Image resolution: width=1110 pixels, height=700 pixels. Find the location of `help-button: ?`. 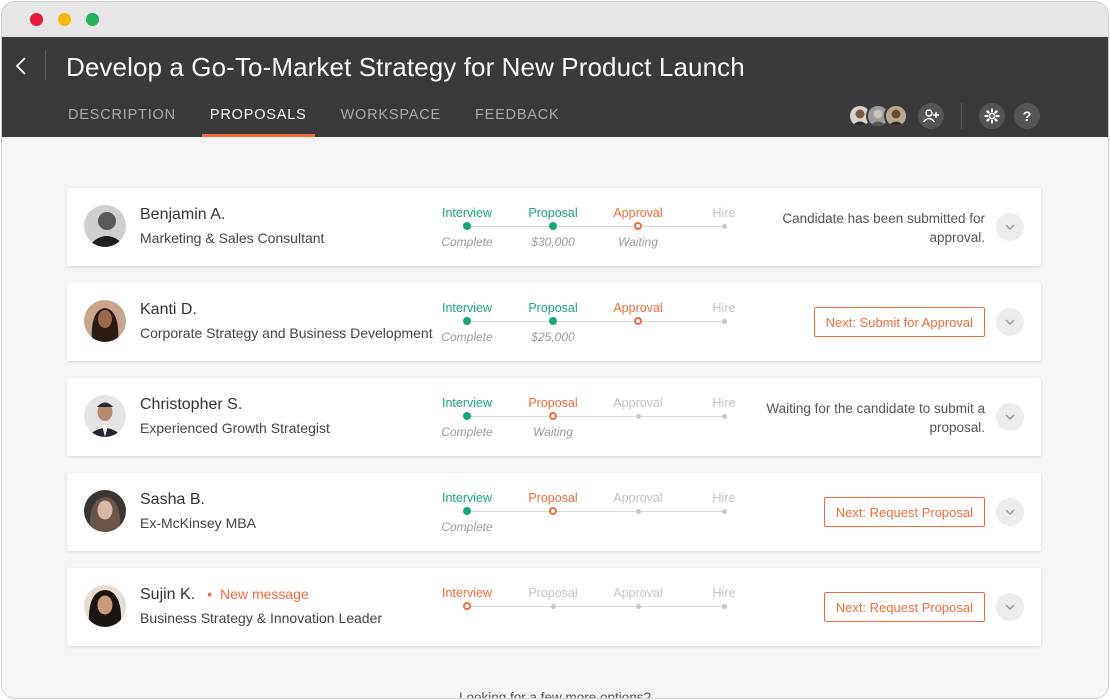

help-button: ? is located at coordinates (1027, 116).